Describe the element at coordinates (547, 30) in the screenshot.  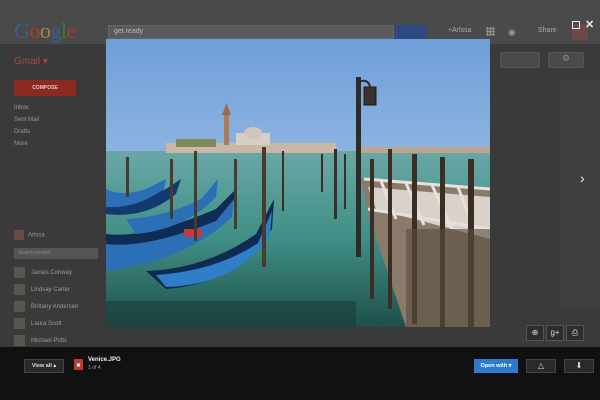
I see `share-button: Share` at that location.